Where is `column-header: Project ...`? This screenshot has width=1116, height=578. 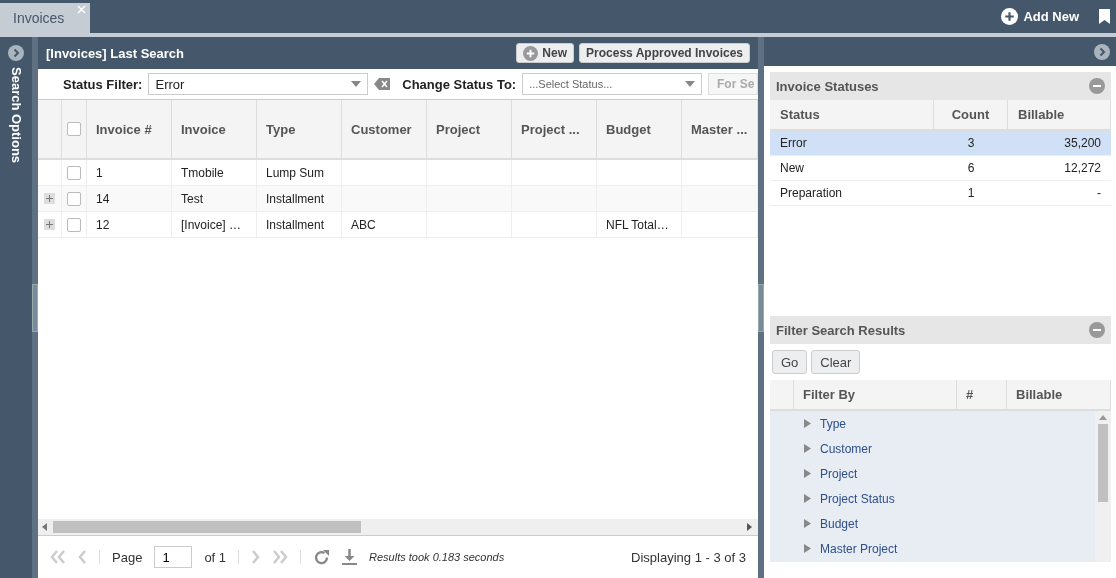 column-header: Project ... is located at coordinates (554, 129).